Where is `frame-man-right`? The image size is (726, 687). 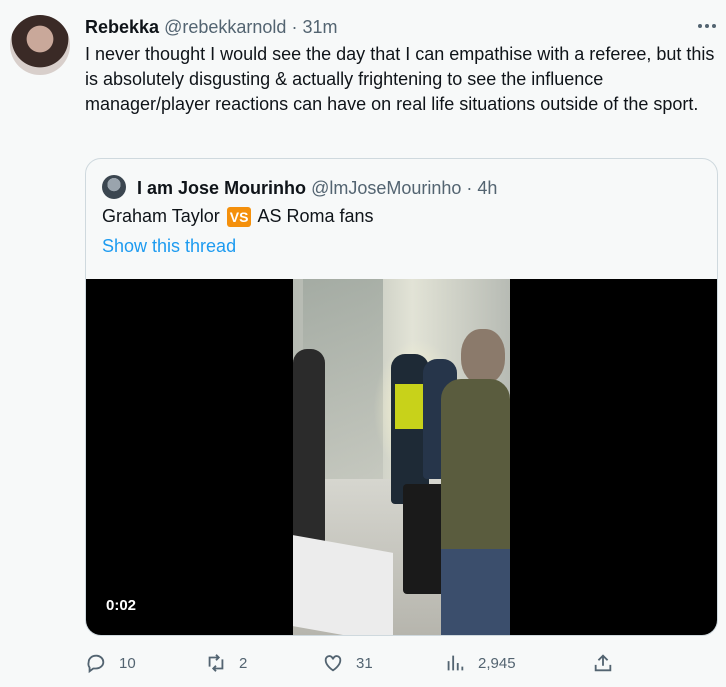 frame-man-right is located at coordinates (475, 482).